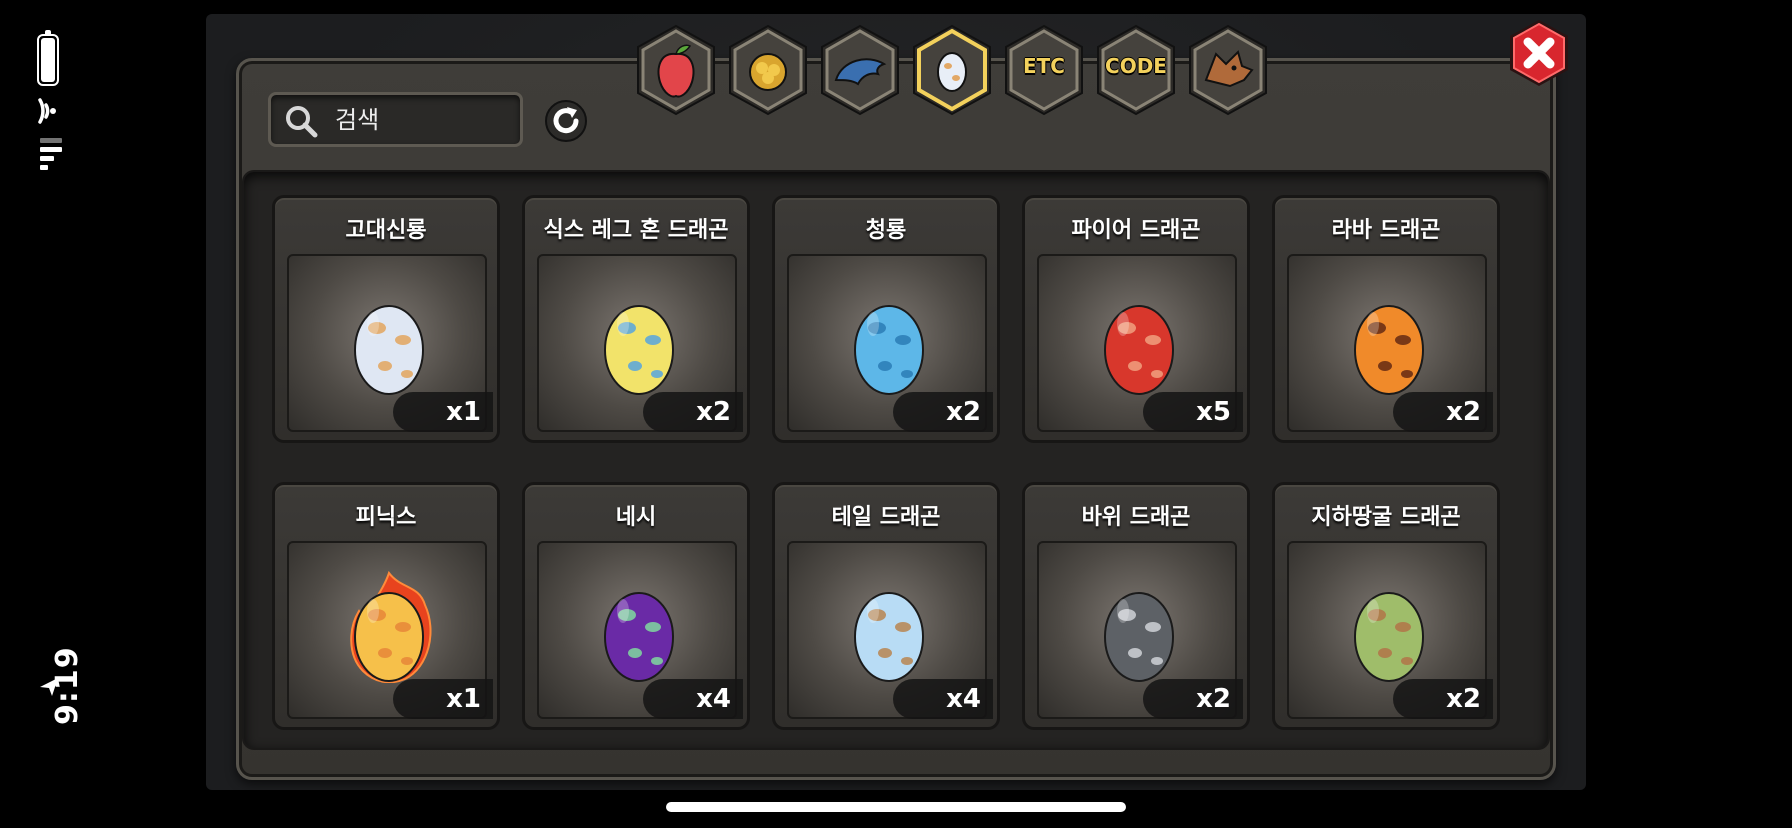 The width and height of the screenshot is (1792, 828). I want to click on item-name: 네시, so click(636, 517).